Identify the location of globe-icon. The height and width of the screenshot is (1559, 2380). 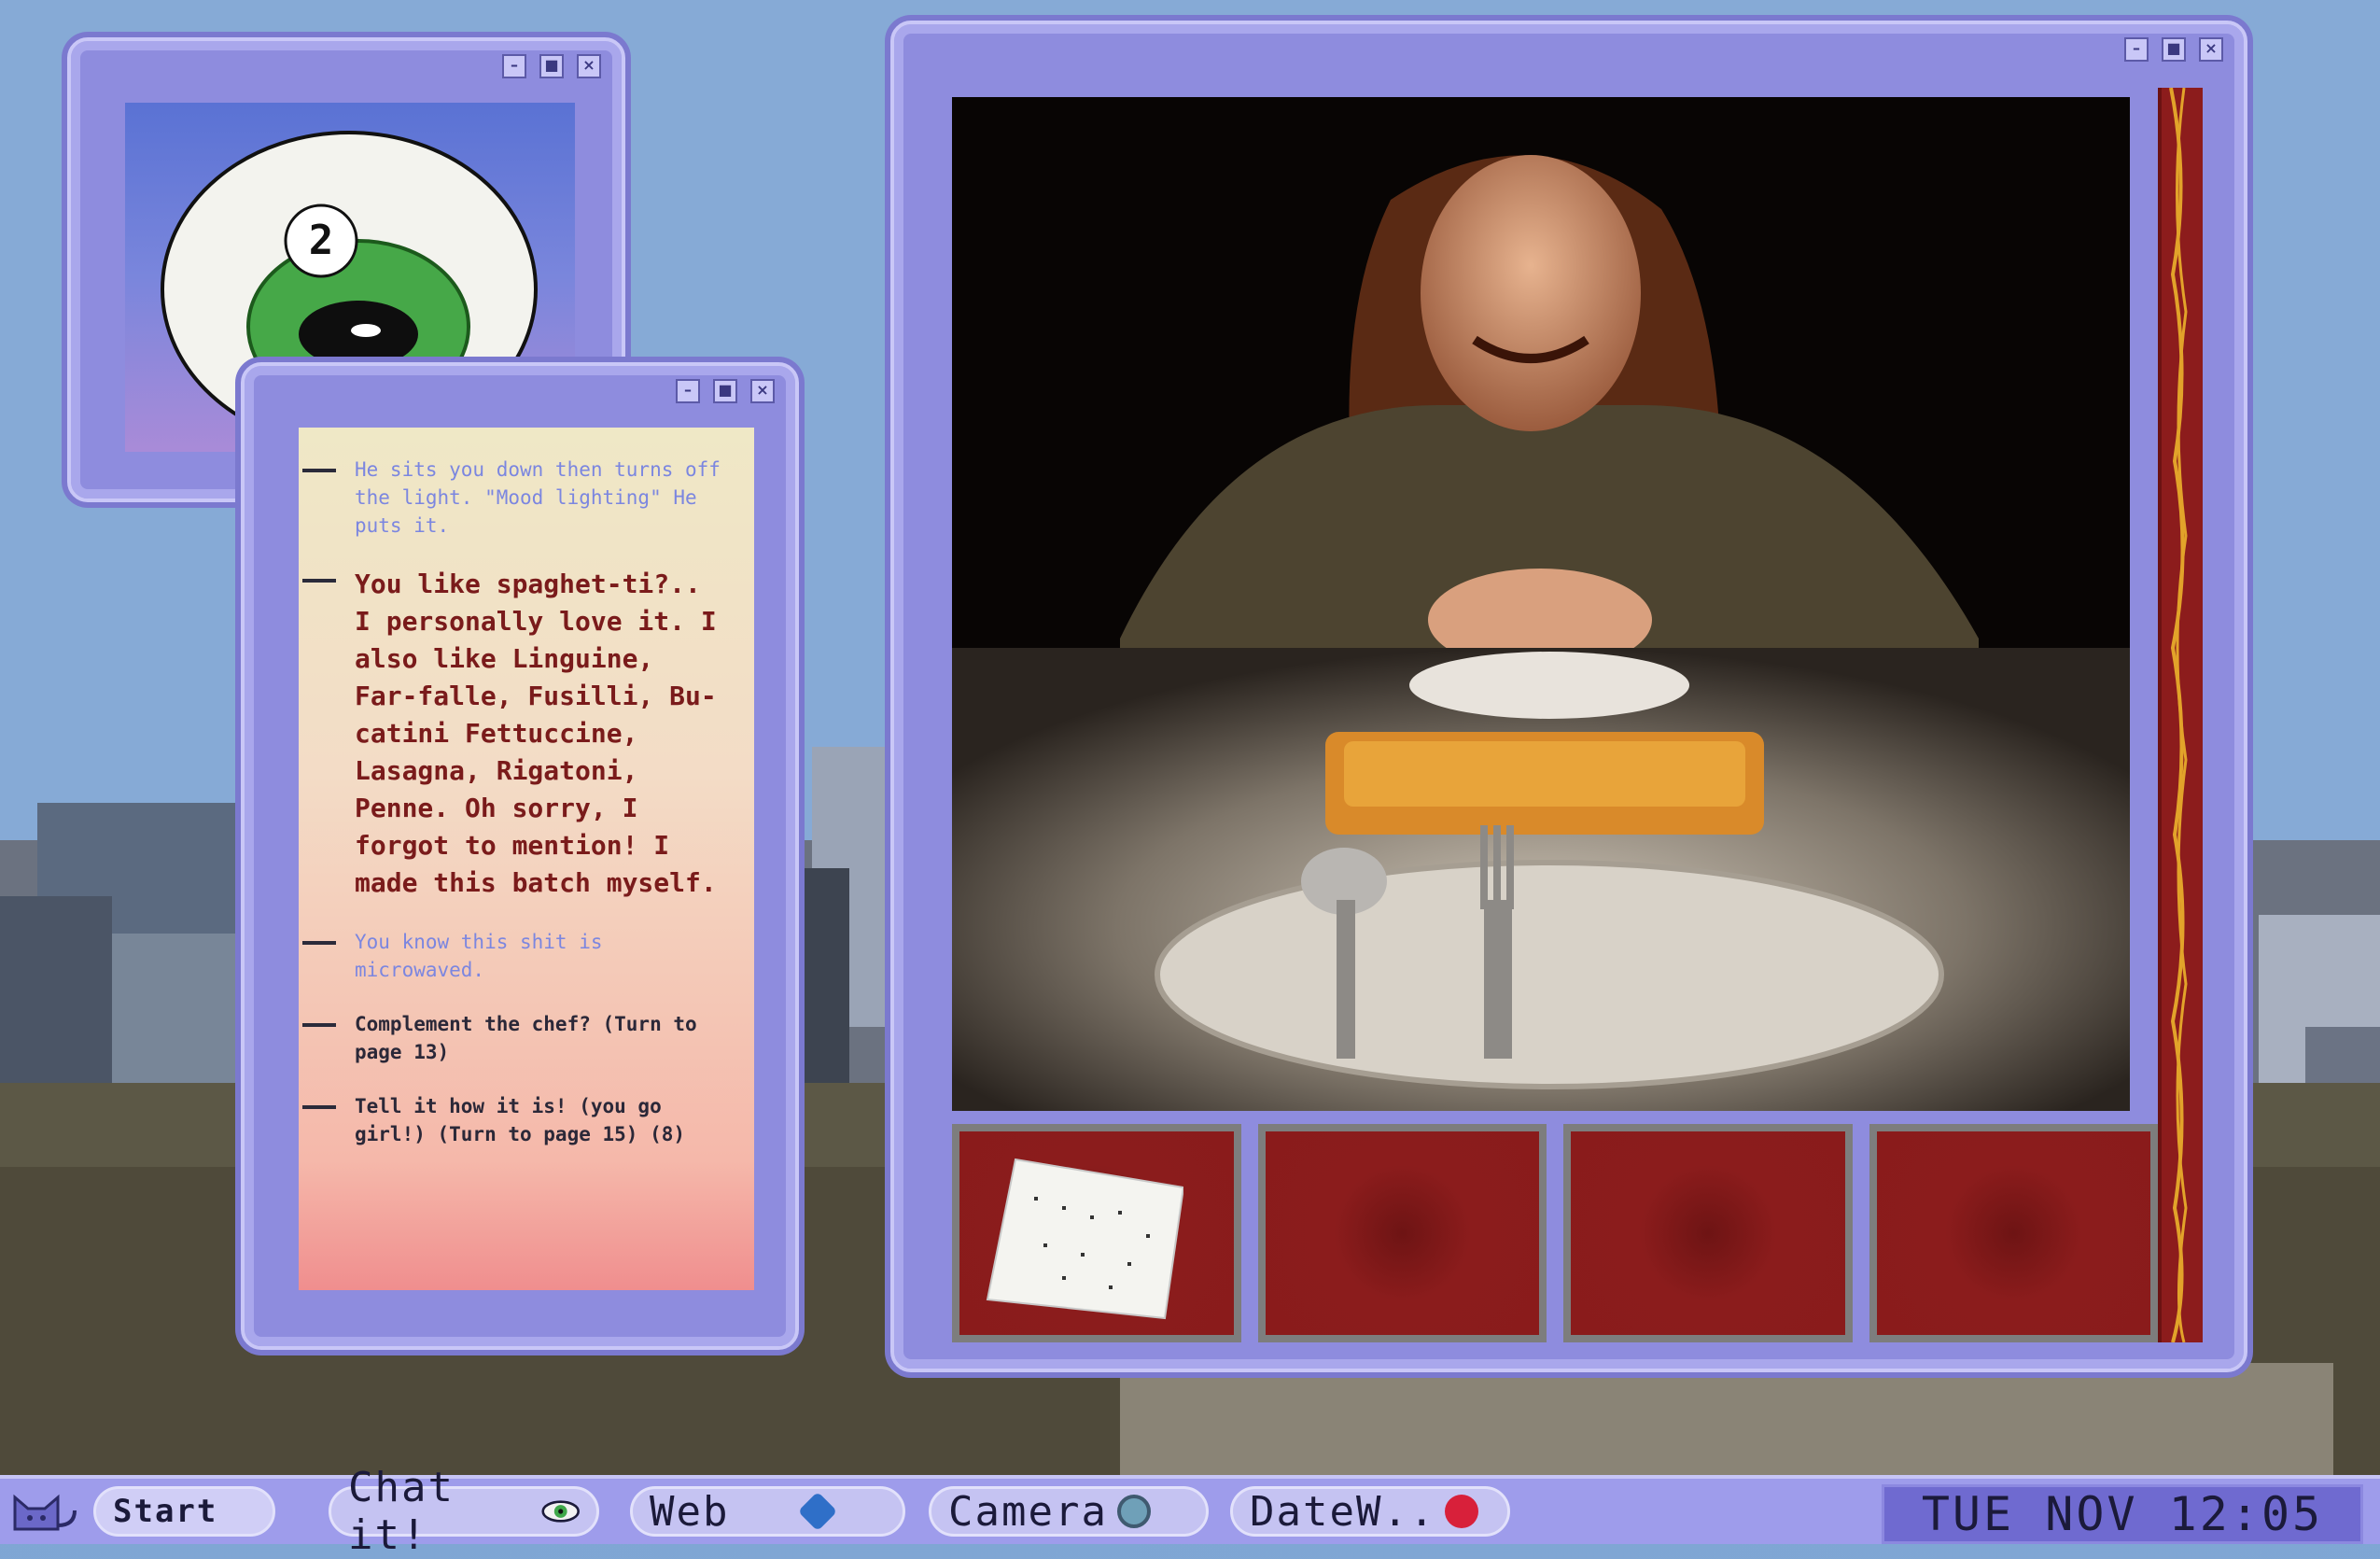
(818, 1511).